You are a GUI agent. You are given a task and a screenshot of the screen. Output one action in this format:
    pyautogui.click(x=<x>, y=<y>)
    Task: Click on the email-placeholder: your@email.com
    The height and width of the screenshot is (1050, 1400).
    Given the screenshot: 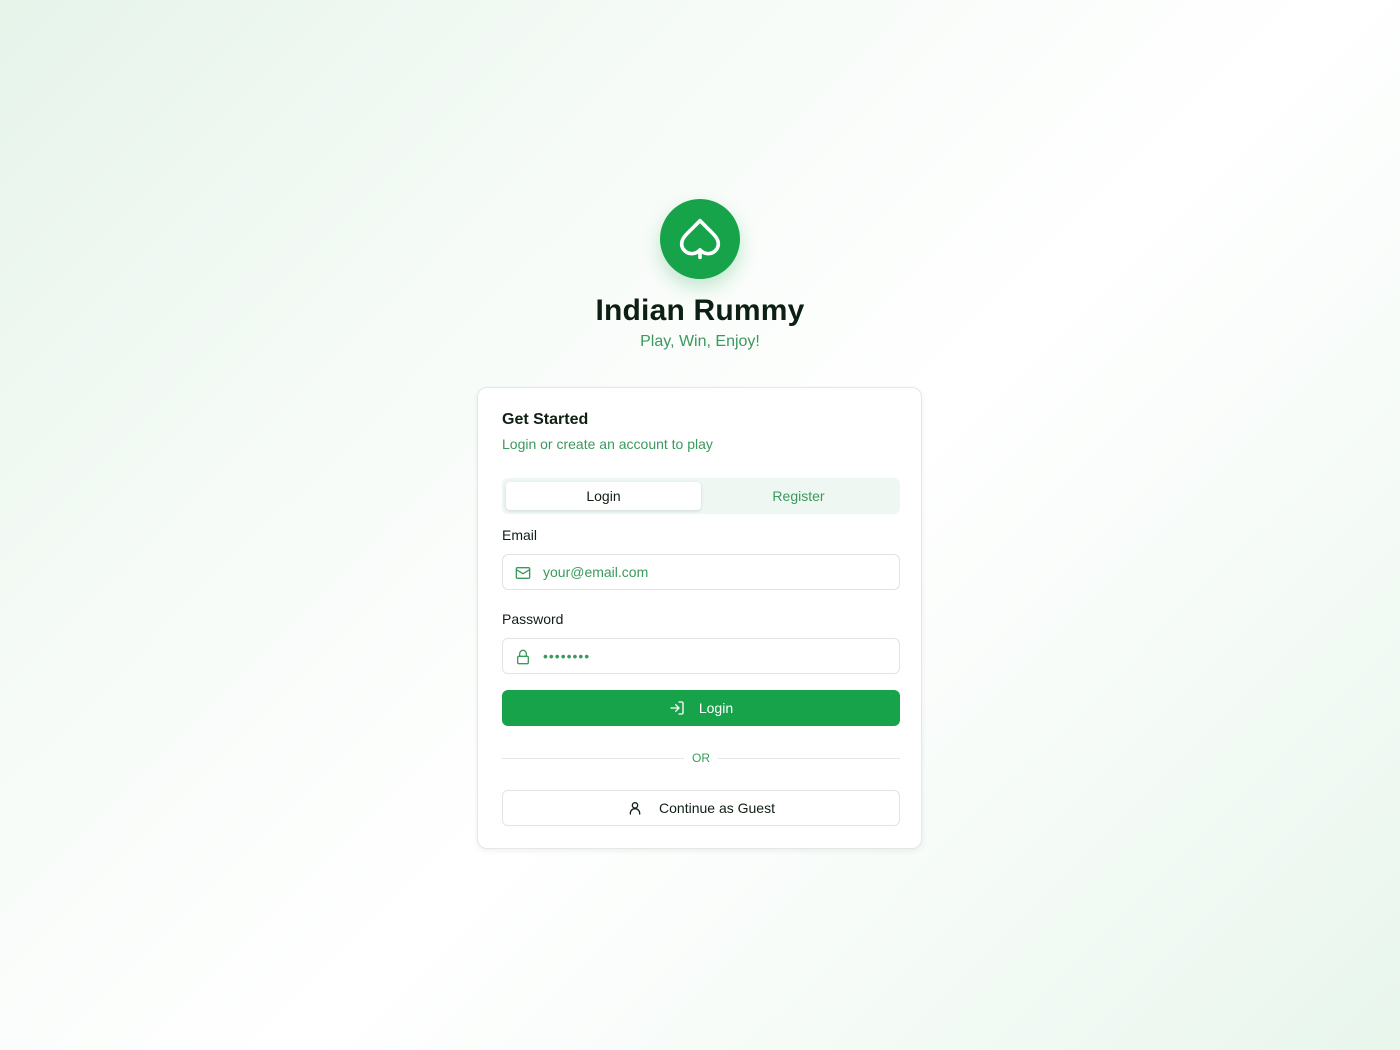 What is the action you would take?
    pyautogui.click(x=596, y=572)
    